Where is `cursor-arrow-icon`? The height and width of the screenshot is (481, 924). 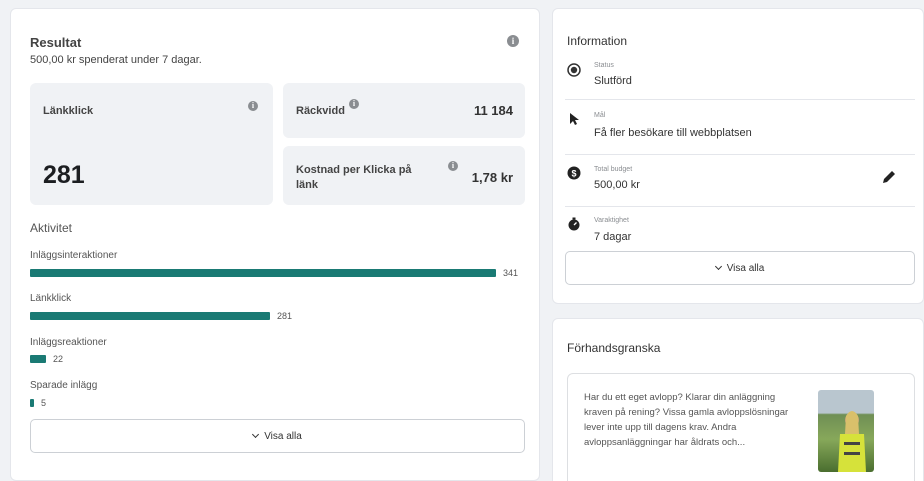 cursor-arrow-icon is located at coordinates (574, 119).